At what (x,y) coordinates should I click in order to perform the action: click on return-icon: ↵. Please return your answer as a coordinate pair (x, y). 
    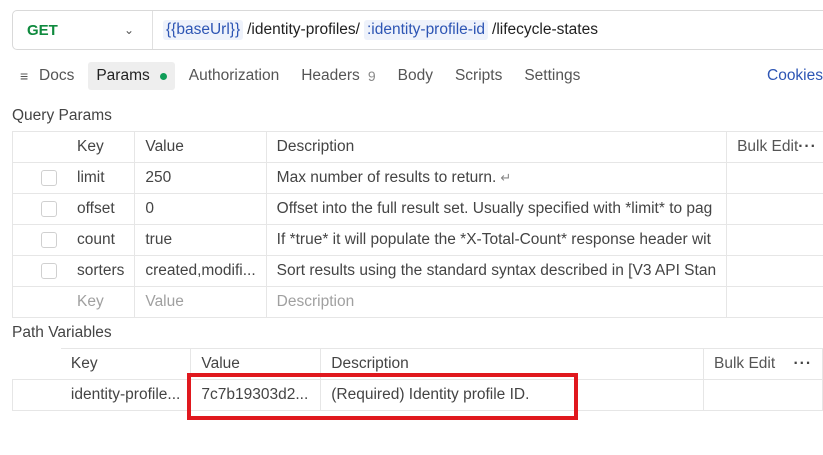
    Looking at the image, I should click on (506, 177).